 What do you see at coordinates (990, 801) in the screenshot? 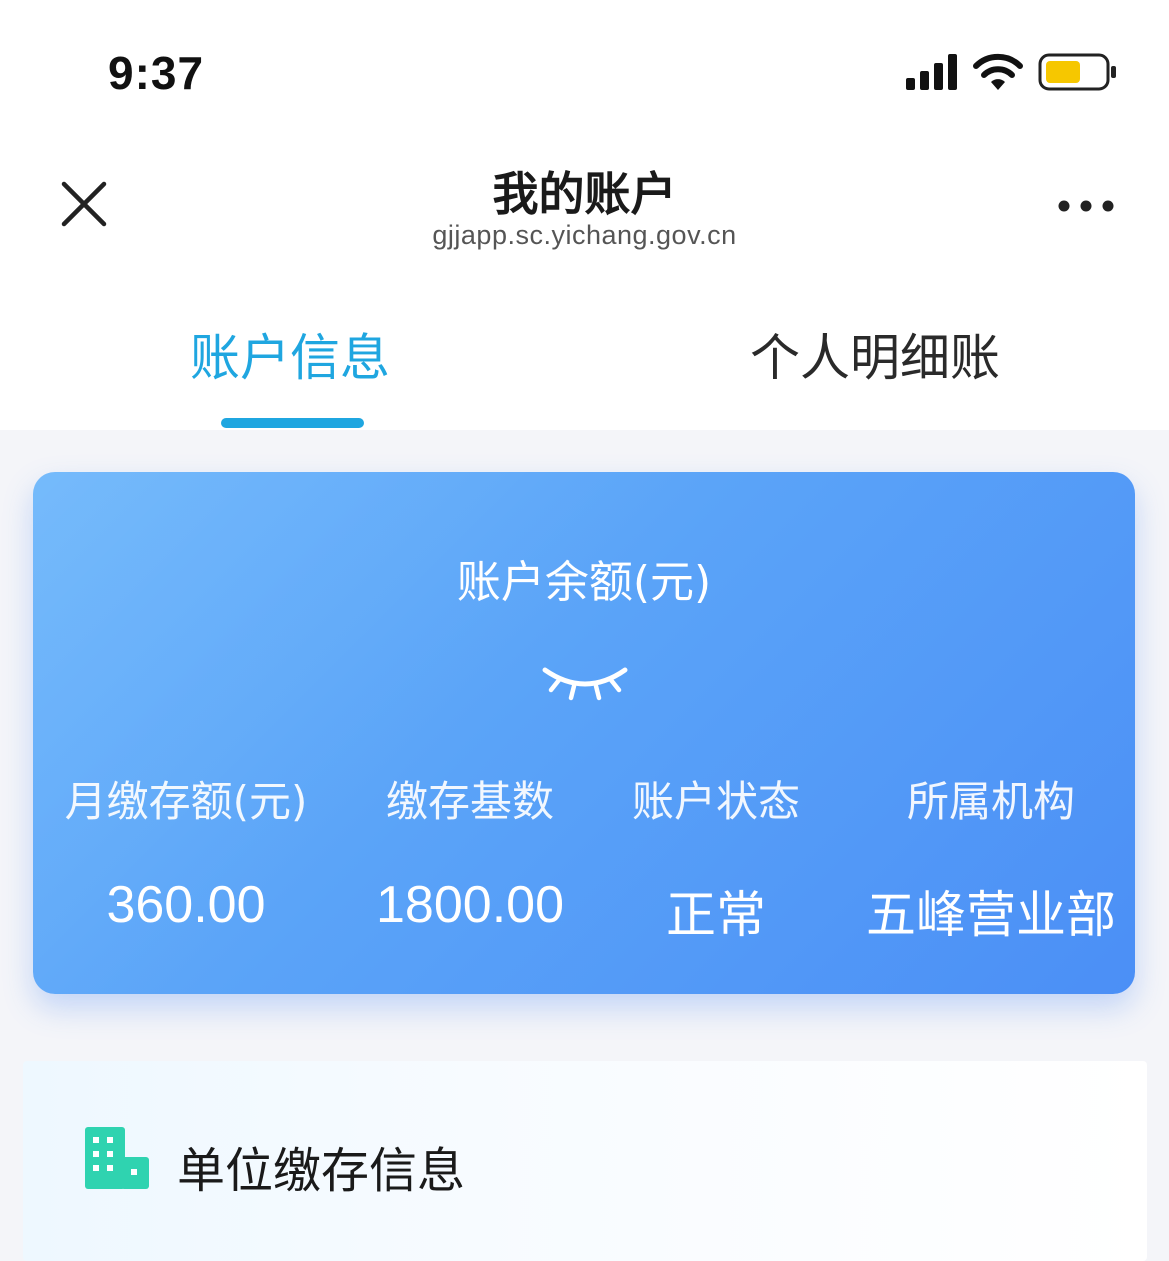
I see `stat-label: 所属机构` at bounding box center [990, 801].